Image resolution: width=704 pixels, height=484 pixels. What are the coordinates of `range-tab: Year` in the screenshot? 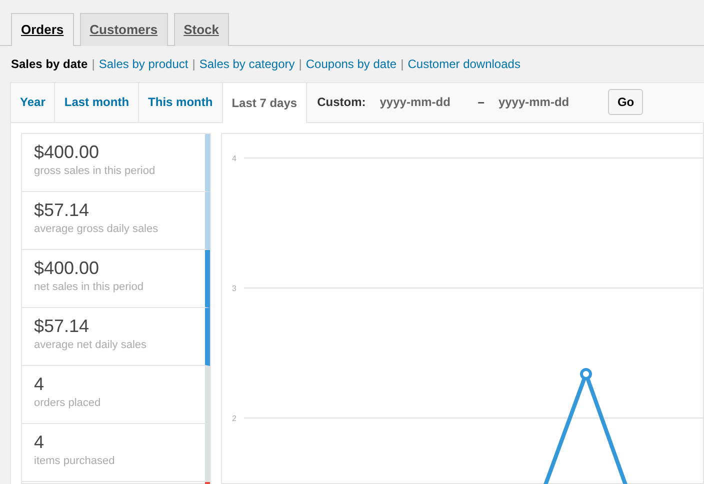 It's located at (33, 102).